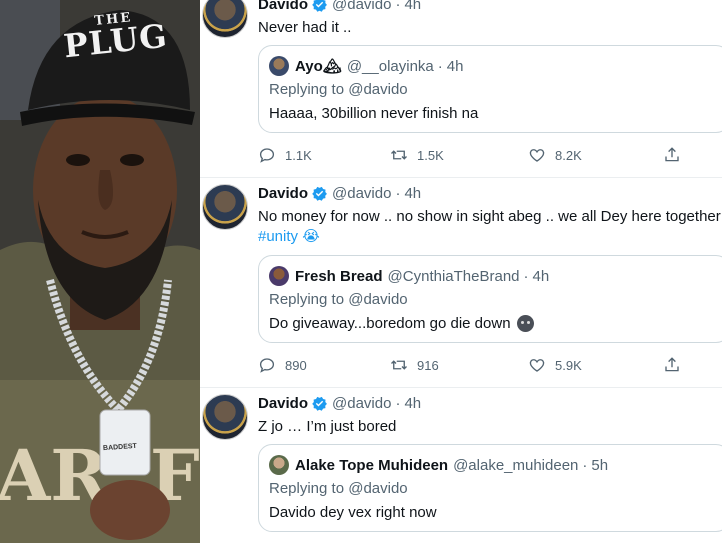  I want to click on quote-author-handle: @__olayinka, so click(390, 66).